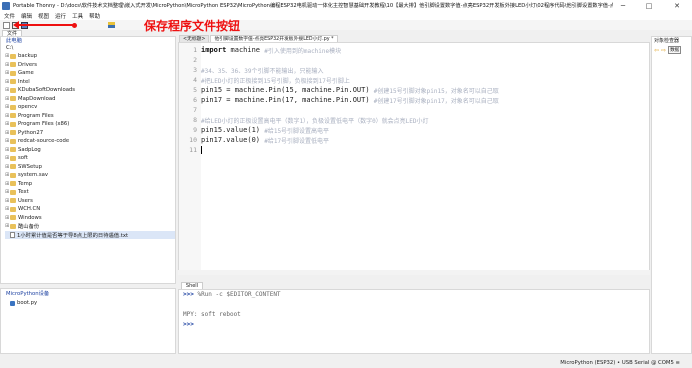 This screenshot has height=368, width=692. I want to click on item-name: soft, so click(23, 158).